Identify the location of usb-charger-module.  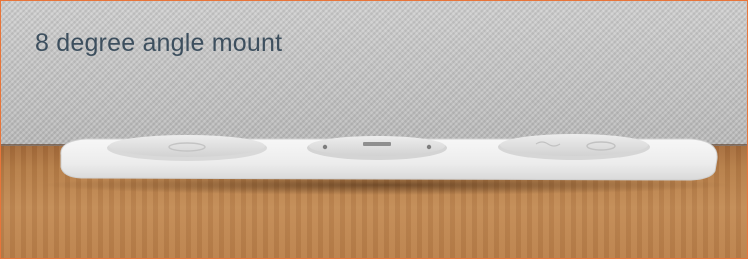
(377, 148).